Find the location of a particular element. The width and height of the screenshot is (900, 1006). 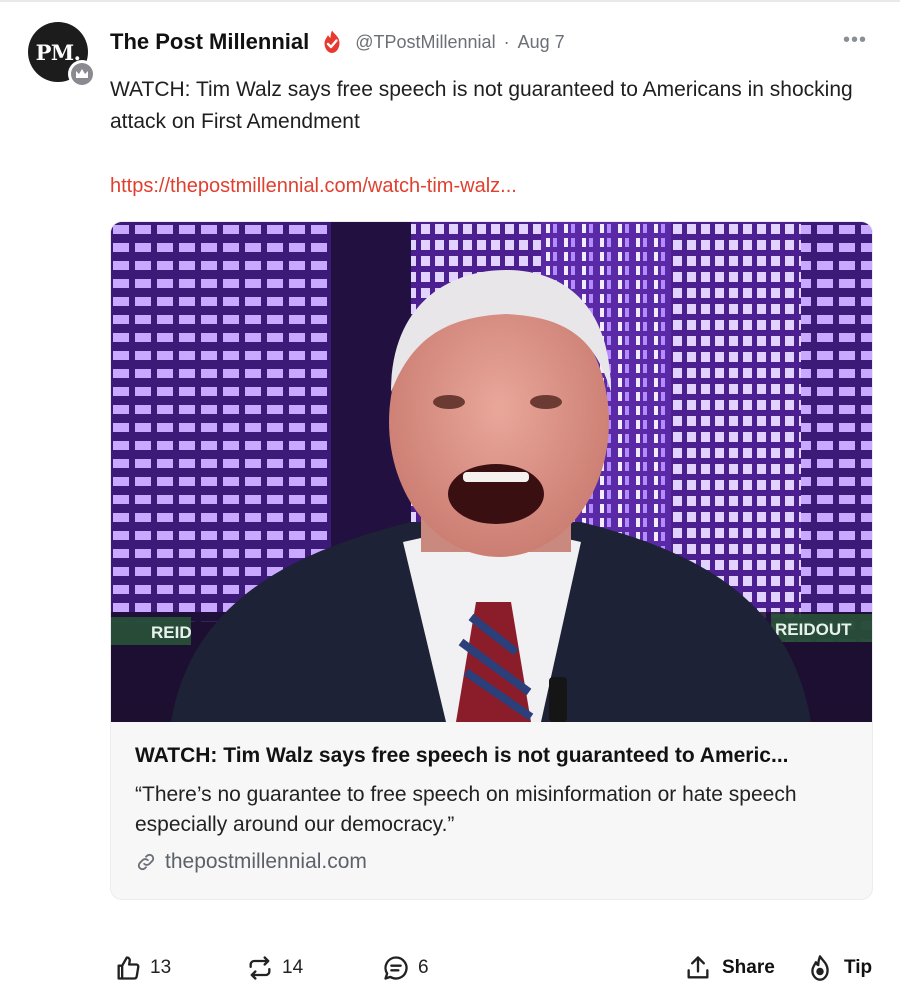

top-divider is located at coordinates (450, 1).